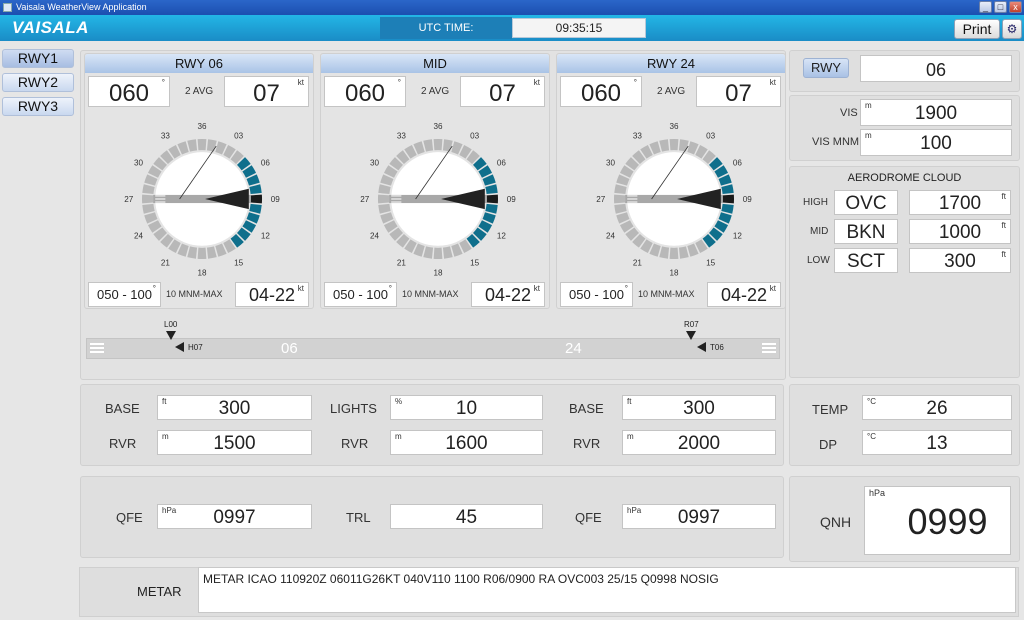 This screenshot has height=620, width=1024. Describe the element at coordinates (744, 294) in the screenshot. I see `gust-box: 04-22 kt` at that location.